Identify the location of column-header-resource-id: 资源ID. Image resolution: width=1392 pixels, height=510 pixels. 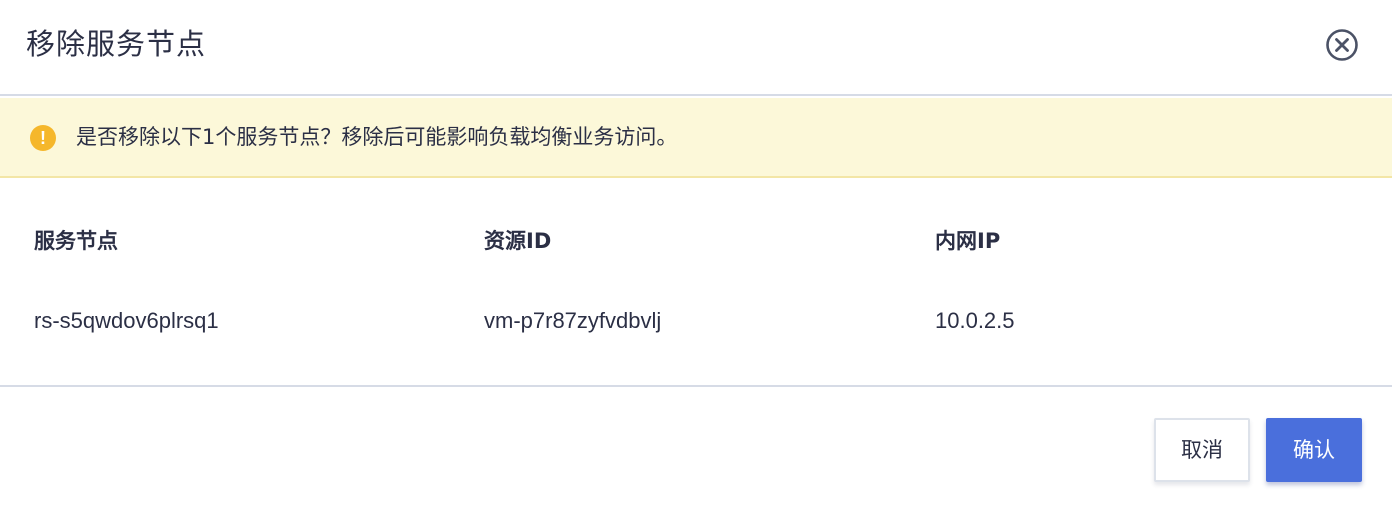
(518, 241).